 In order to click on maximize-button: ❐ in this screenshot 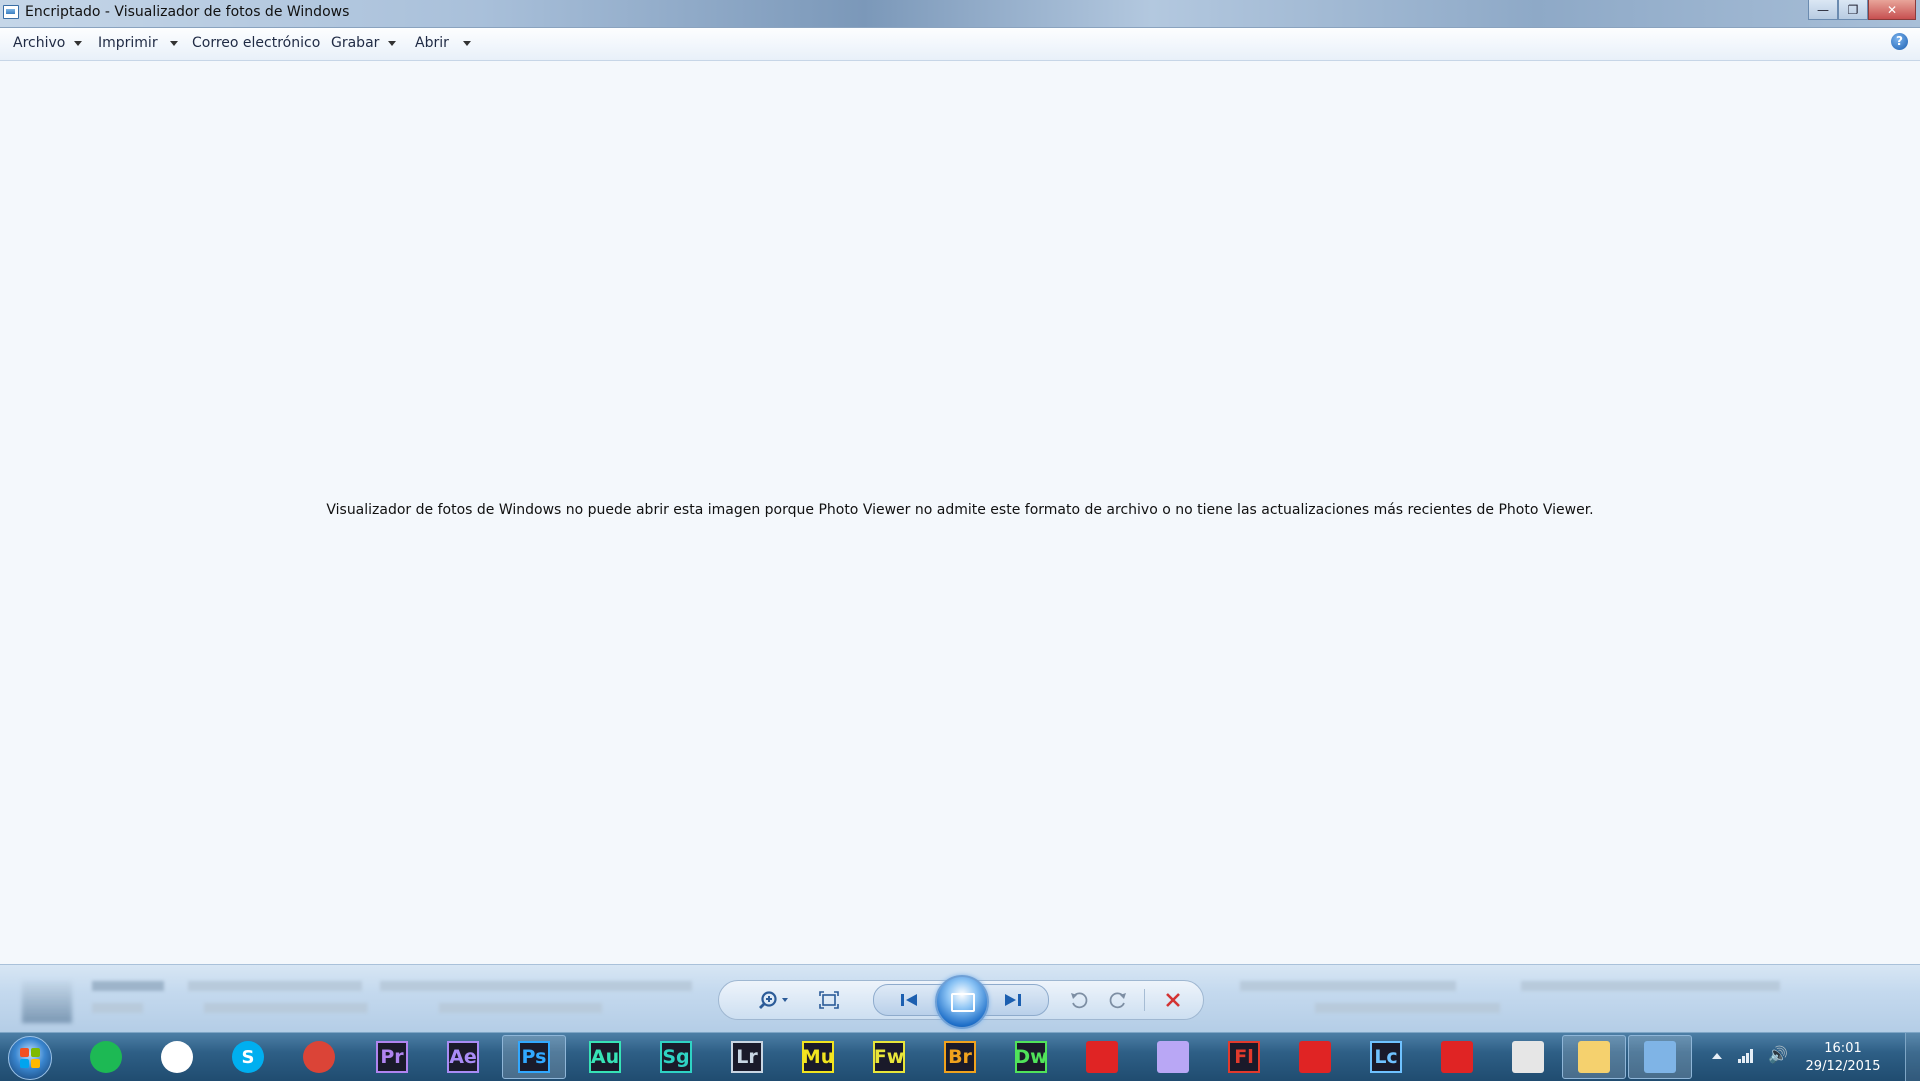, I will do `click(1853, 10)`.